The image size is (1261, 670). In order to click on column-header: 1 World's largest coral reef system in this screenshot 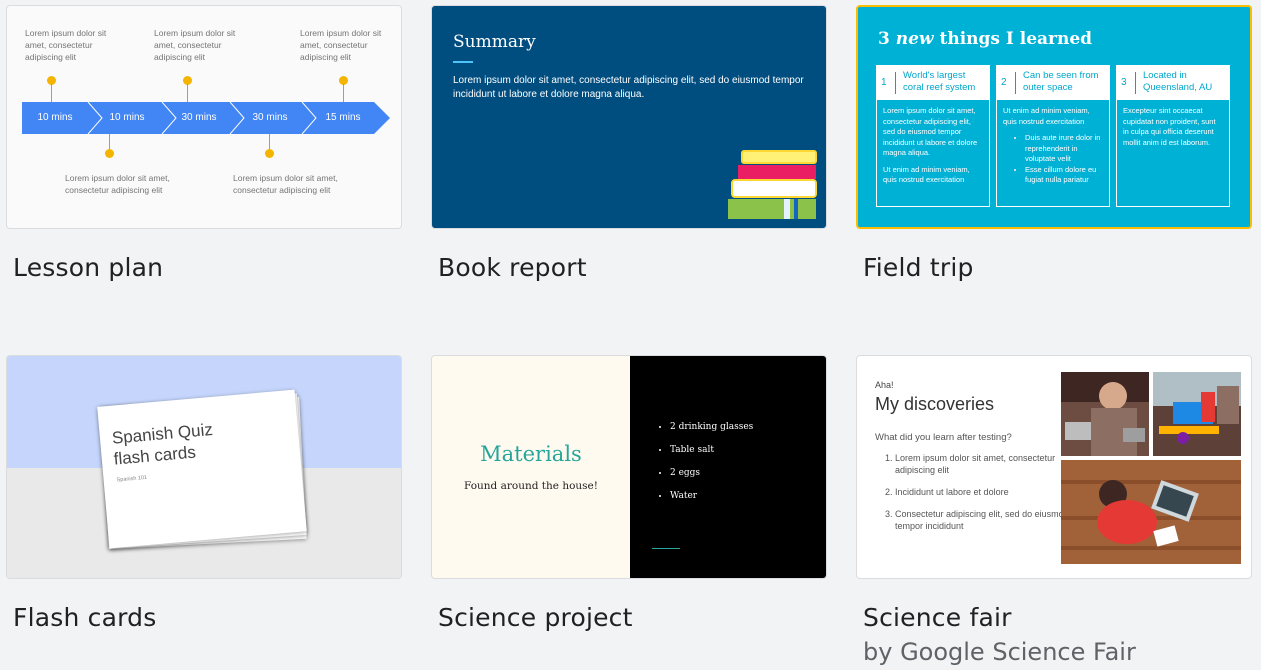, I will do `click(933, 83)`.